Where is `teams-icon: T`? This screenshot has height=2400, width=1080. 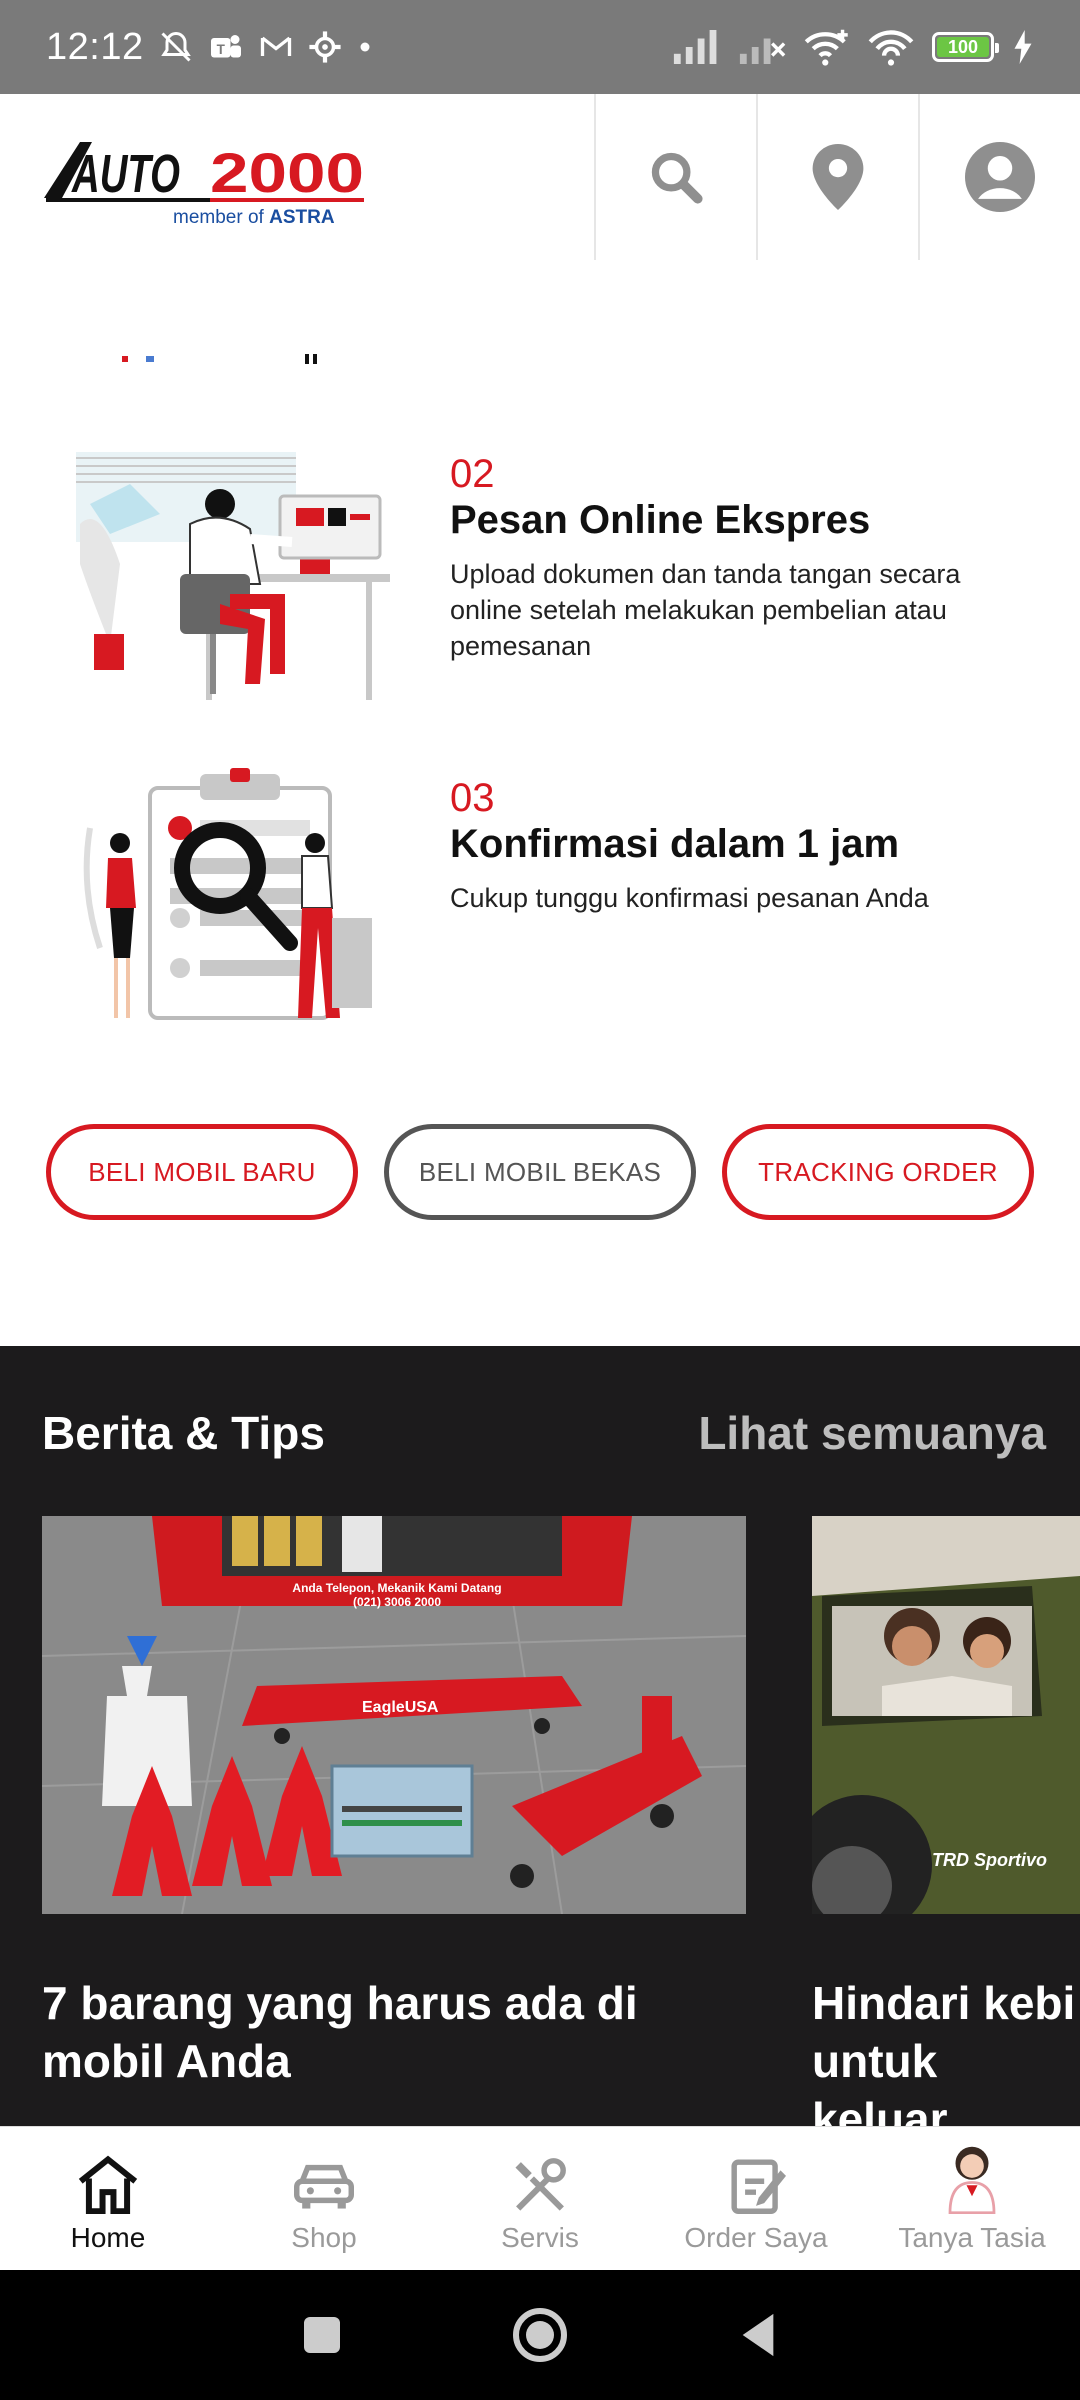
teams-icon: T is located at coordinates (225, 46).